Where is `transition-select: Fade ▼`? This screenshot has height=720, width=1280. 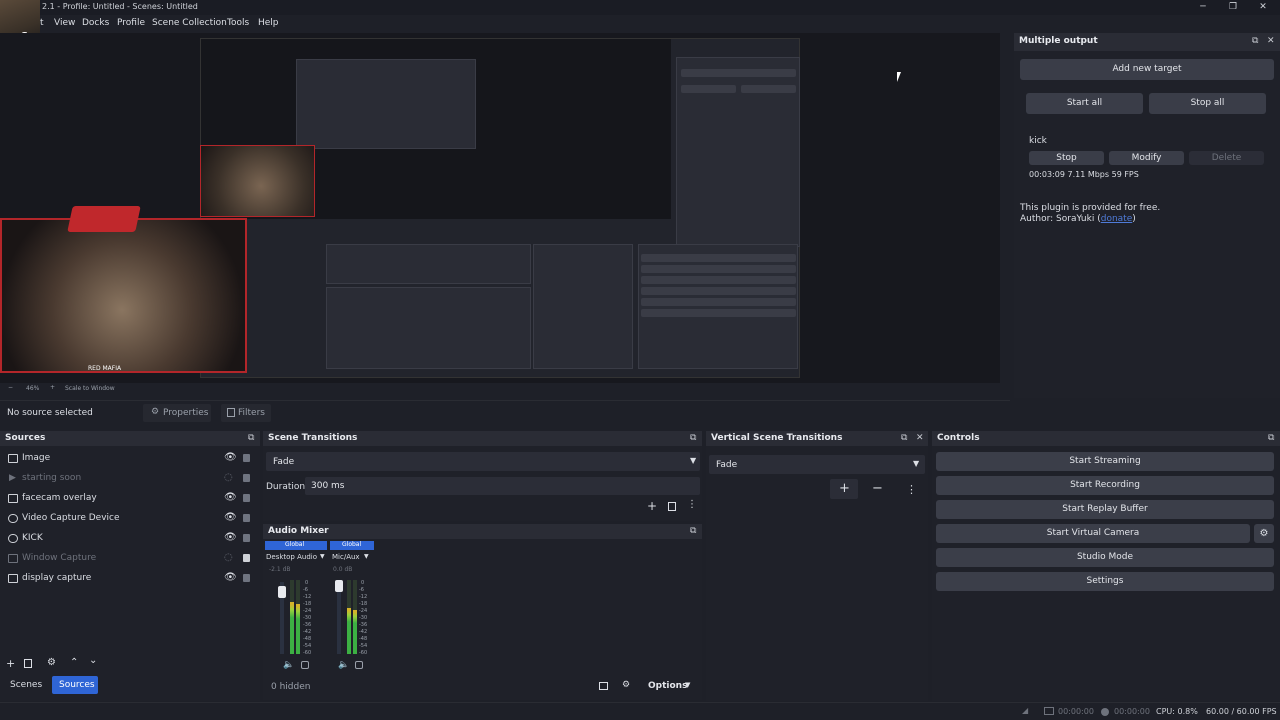 transition-select: Fade ▼ is located at coordinates (483, 461).